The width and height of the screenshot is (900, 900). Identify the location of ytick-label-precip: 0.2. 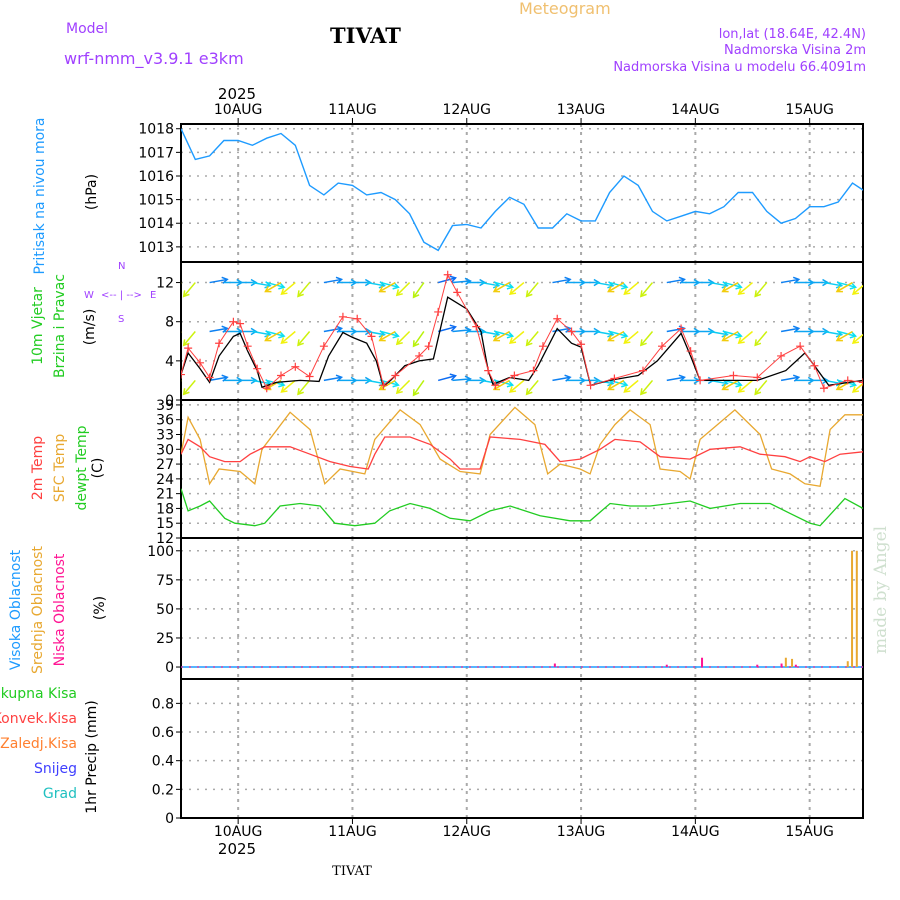
(163, 790).